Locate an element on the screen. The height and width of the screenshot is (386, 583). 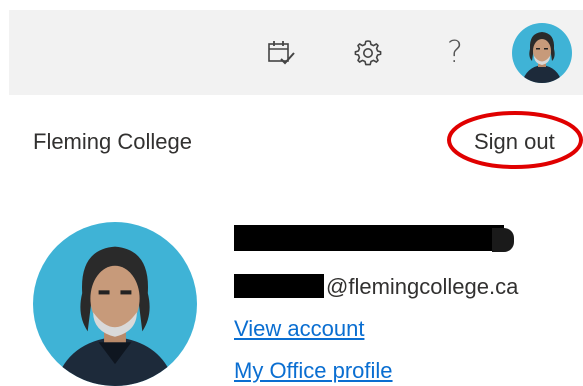
sign-out-link: Sign out is located at coordinates (514, 142).